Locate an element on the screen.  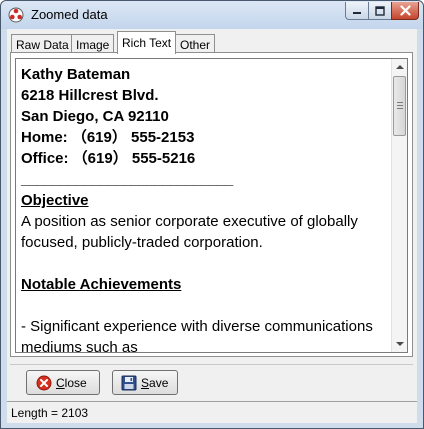
close-circle-icon is located at coordinates (44, 382).